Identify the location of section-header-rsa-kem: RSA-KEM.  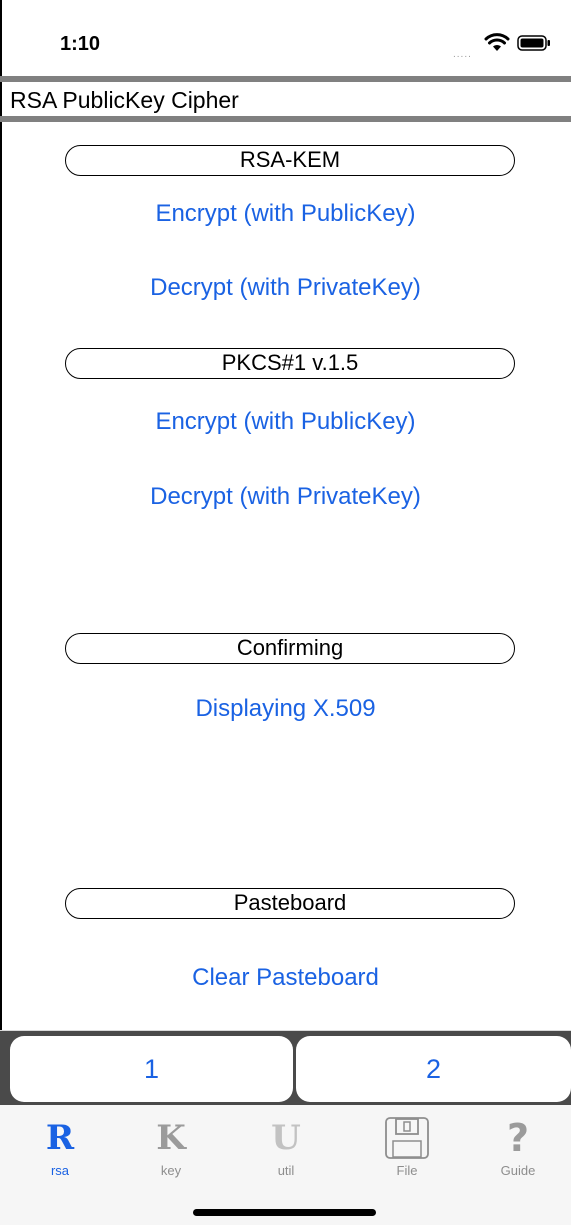
(290, 160).